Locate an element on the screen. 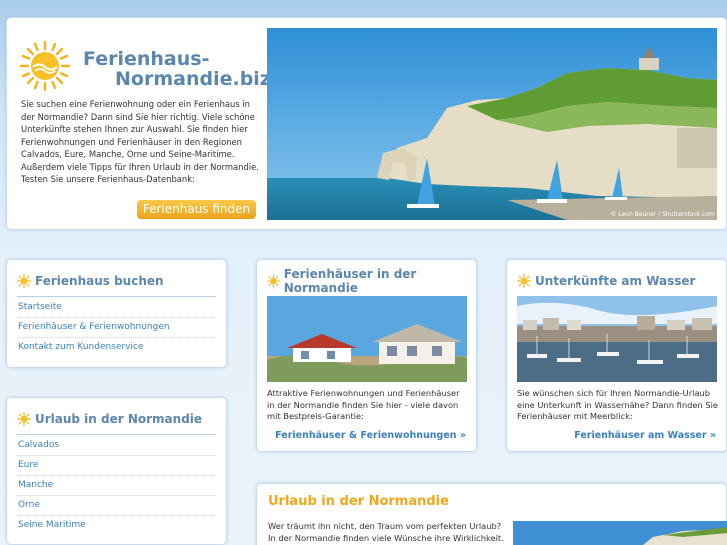 This screenshot has width=727, height=545. nav-urlaub-list: Calvados Eure Manche Orne Seine Maritime is located at coordinates (116, 486).